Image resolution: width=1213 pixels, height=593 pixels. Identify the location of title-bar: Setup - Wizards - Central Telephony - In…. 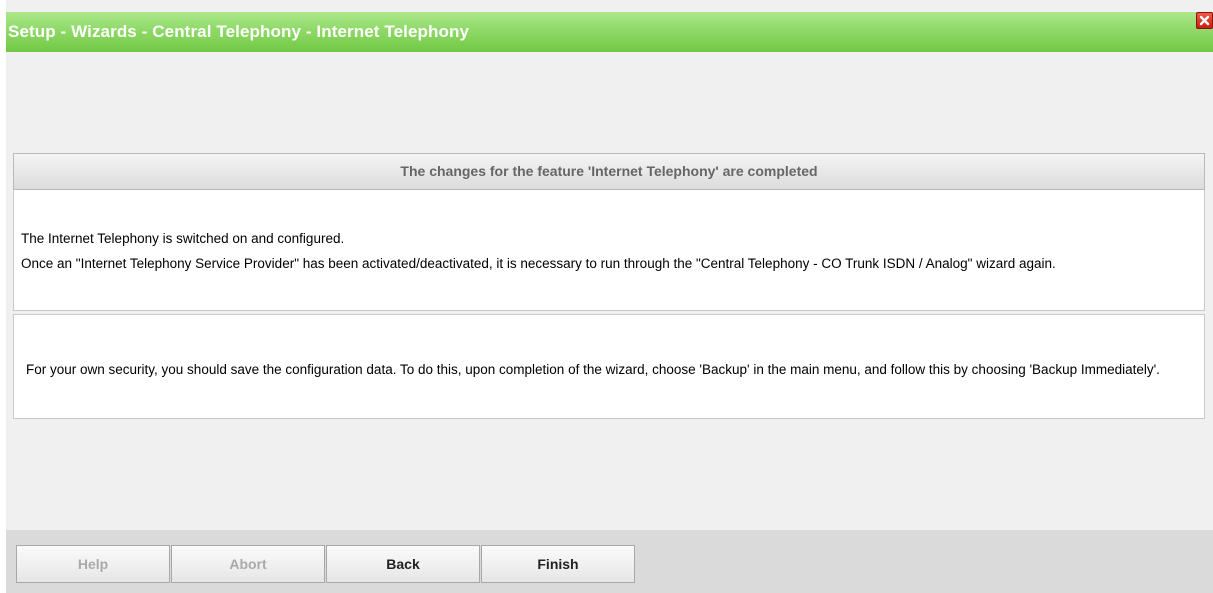
(609, 32).